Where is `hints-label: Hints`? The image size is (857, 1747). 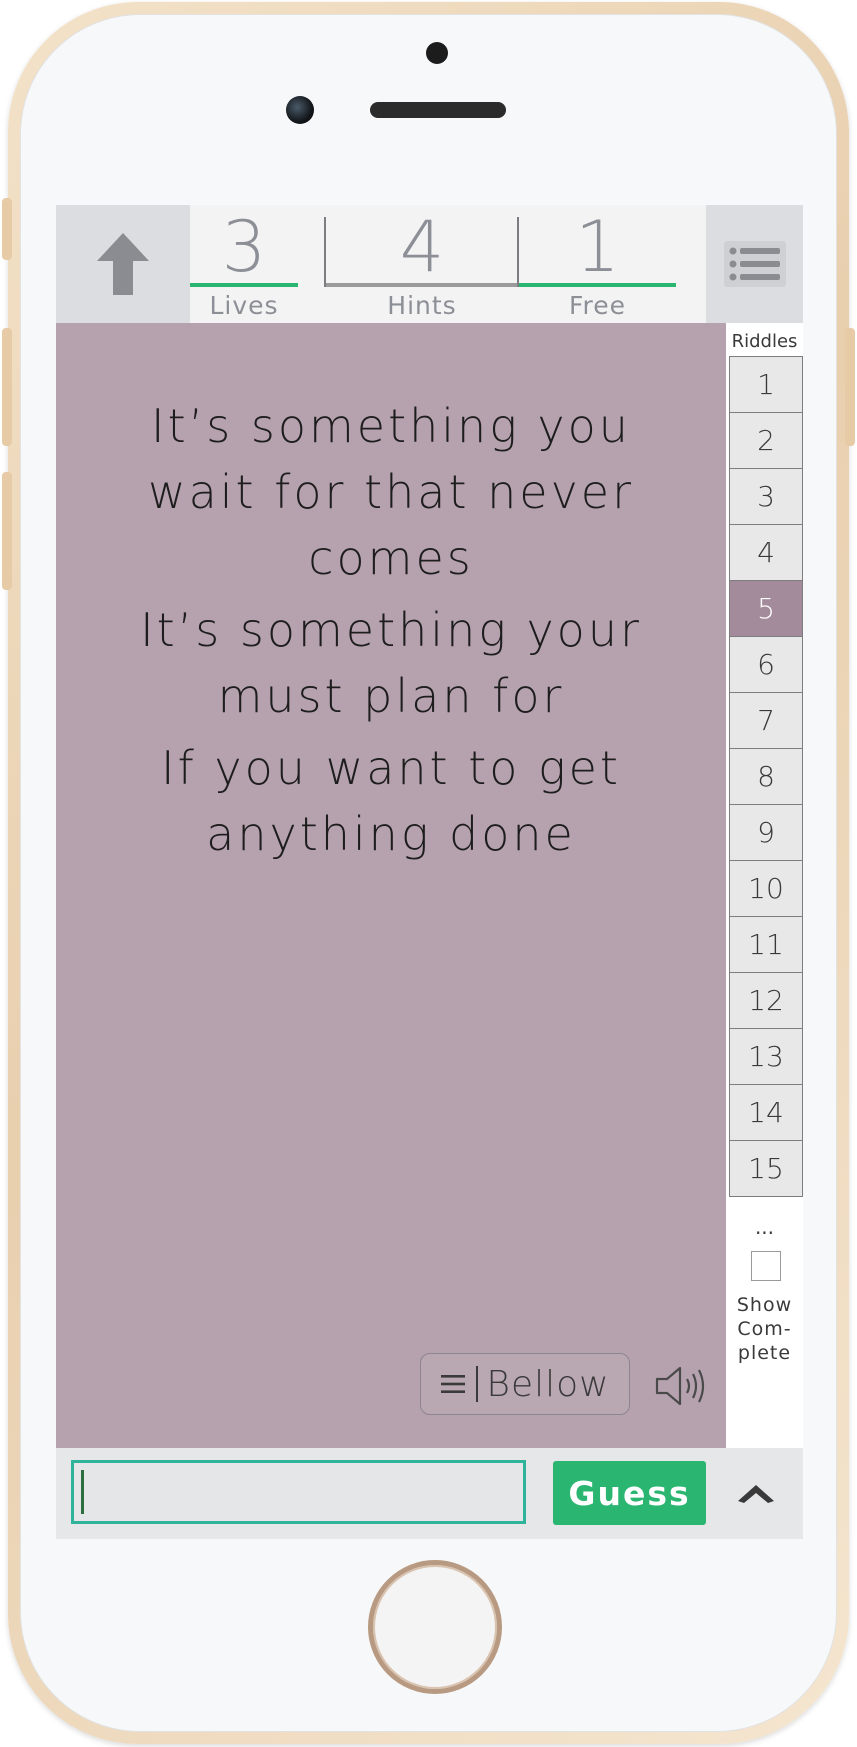
hints-label: Hints is located at coordinates (422, 305).